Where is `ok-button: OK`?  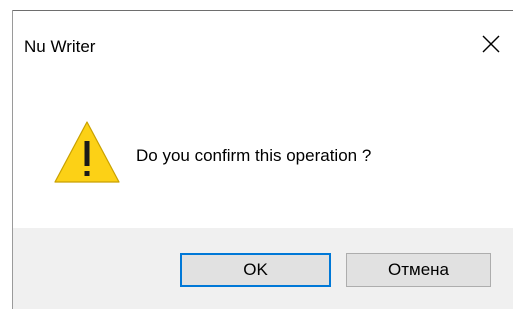 ok-button: OK is located at coordinates (255, 270).